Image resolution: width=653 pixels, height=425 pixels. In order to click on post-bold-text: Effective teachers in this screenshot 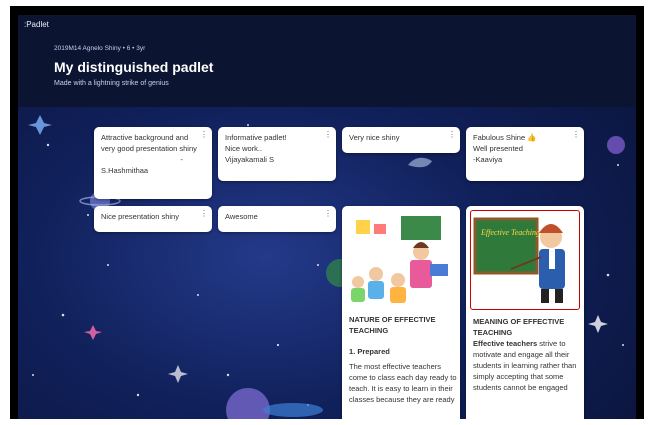, I will do `click(505, 343)`.